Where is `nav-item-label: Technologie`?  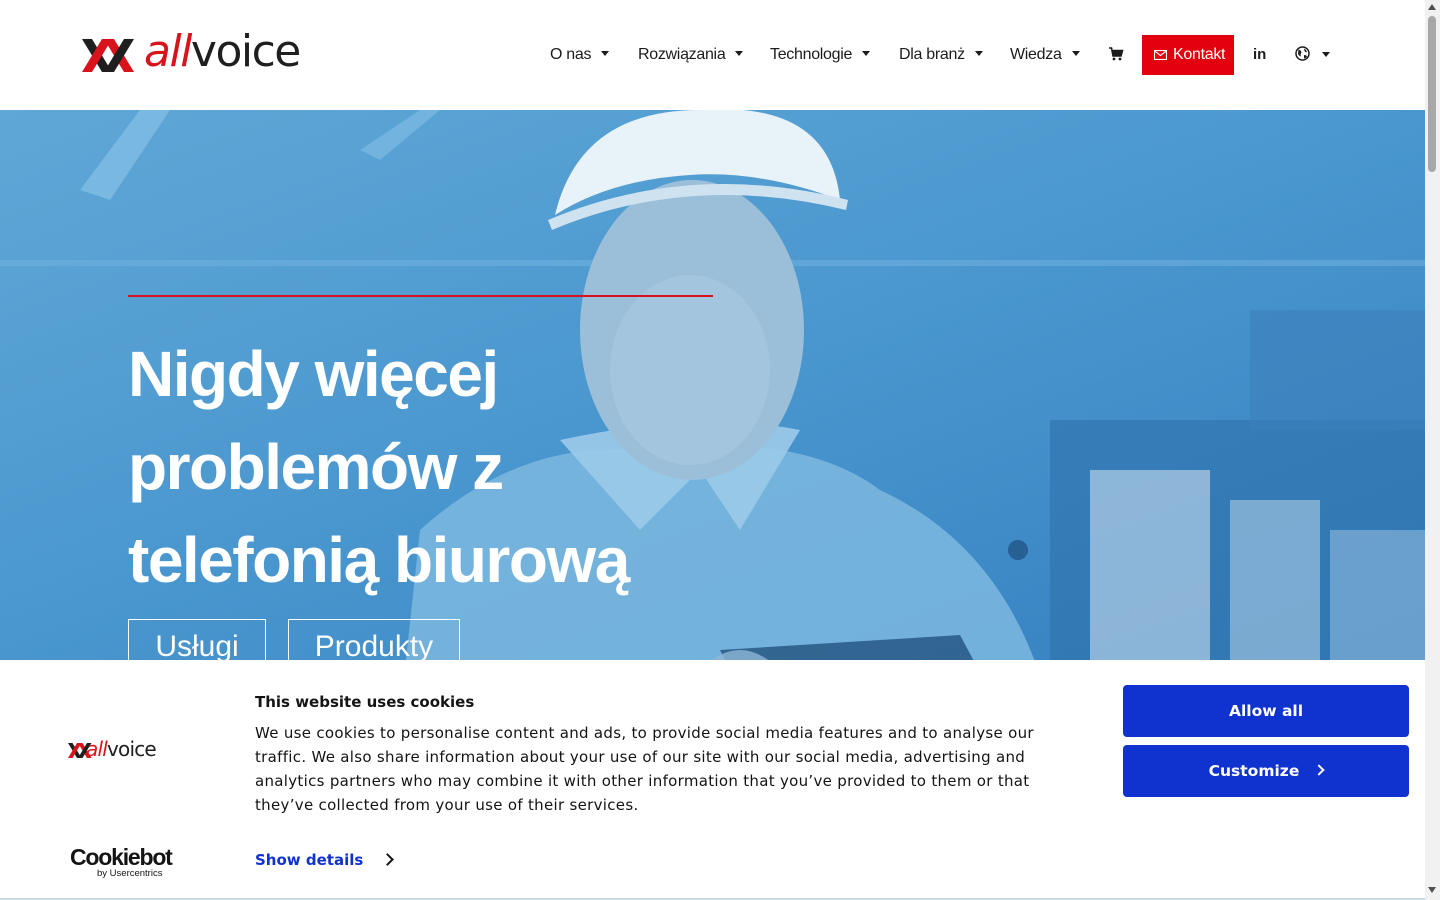 nav-item-label: Technologie is located at coordinates (811, 54).